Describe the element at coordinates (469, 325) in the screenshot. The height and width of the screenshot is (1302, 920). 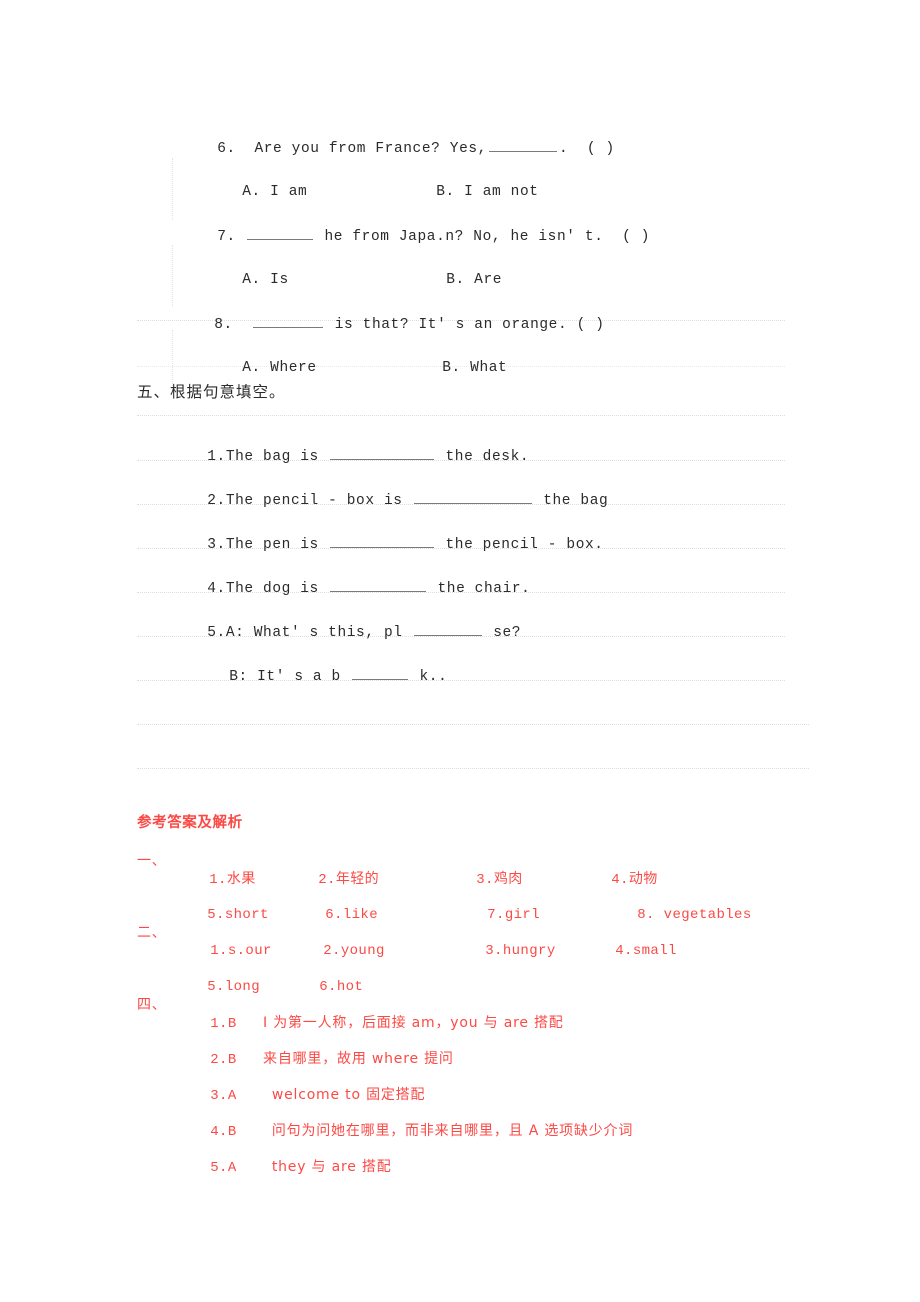
I see `question-stem-tail: is that? It' s an orange. ( )` at that location.